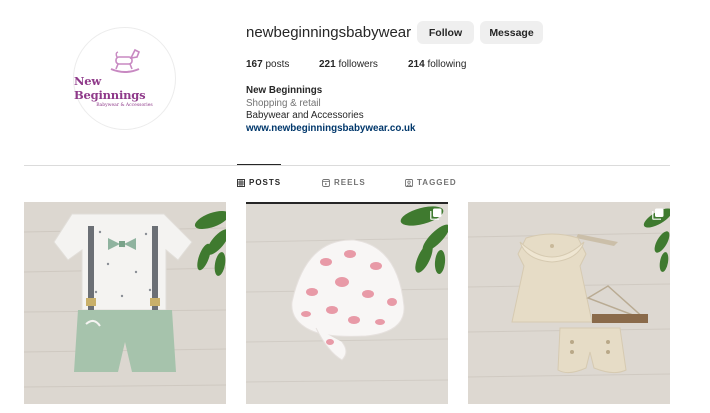  What do you see at coordinates (259, 164) in the screenshot?
I see `active-tab-indicator` at bounding box center [259, 164].